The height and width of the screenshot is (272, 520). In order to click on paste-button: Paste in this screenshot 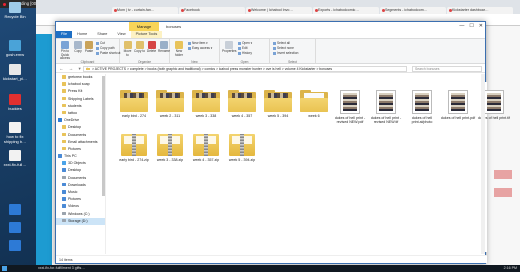, I will do `click(89, 47)`.